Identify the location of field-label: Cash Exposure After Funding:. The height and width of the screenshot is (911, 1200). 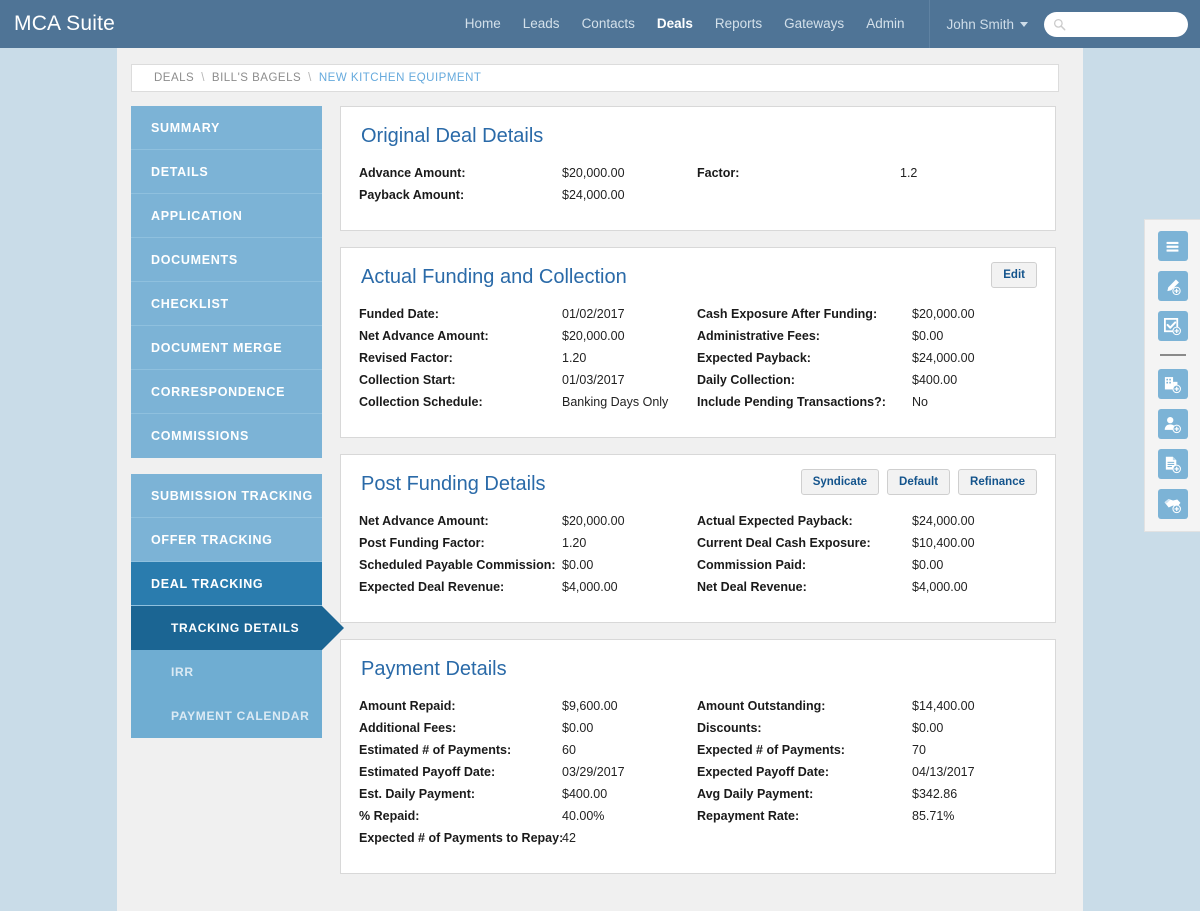
(787, 314).